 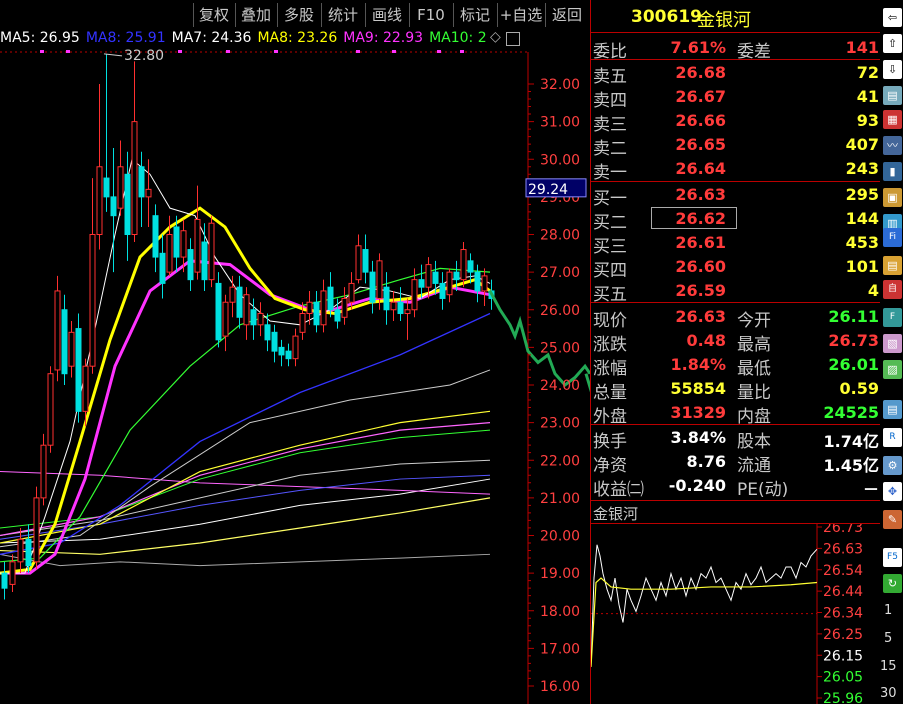 What do you see at coordinates (566, 15) in the screenshot?
I see `back-button: 返回` at bounding box center [566, 15].